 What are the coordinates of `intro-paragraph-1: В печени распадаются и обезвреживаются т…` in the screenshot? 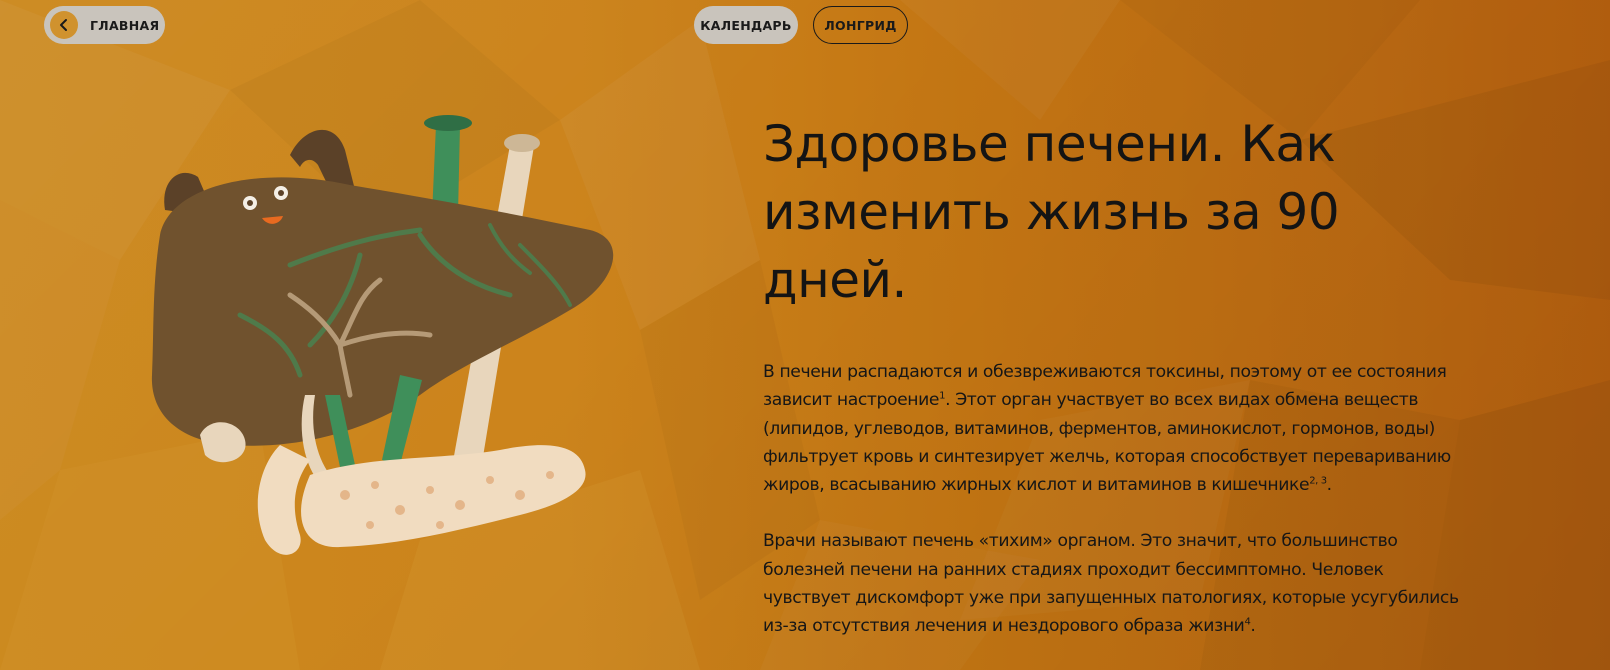 It's located at (1113, 428).